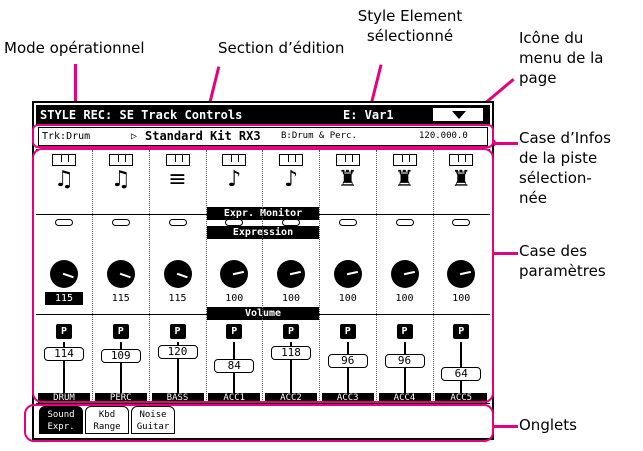 This screenshot has height=451, width=643. What do you see at coordinates (259, 423) in the screenshot?
I see `tabs-box-outline` at bounding box center [259, 423].